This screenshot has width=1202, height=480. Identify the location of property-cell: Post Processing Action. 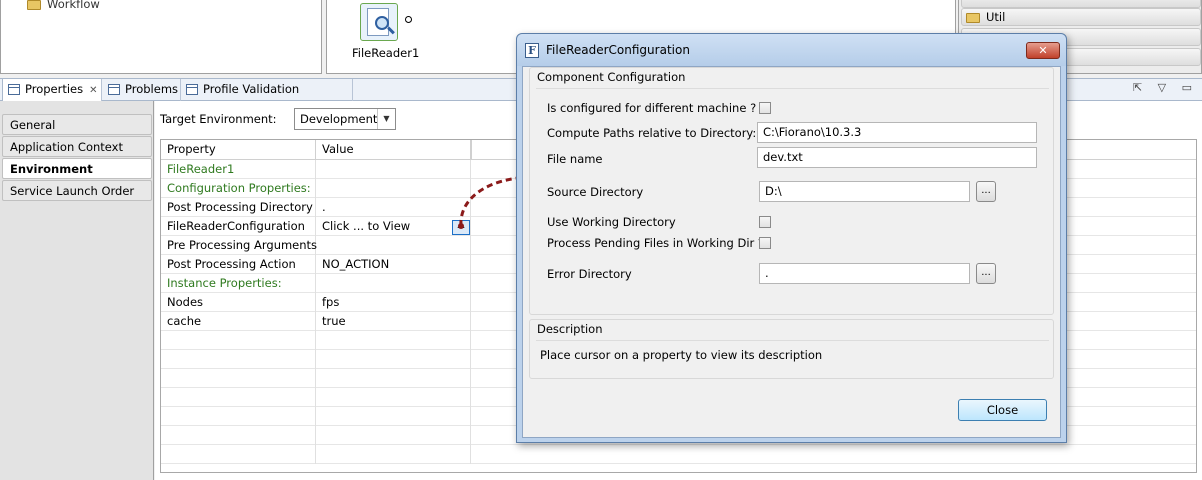
(238, 264).